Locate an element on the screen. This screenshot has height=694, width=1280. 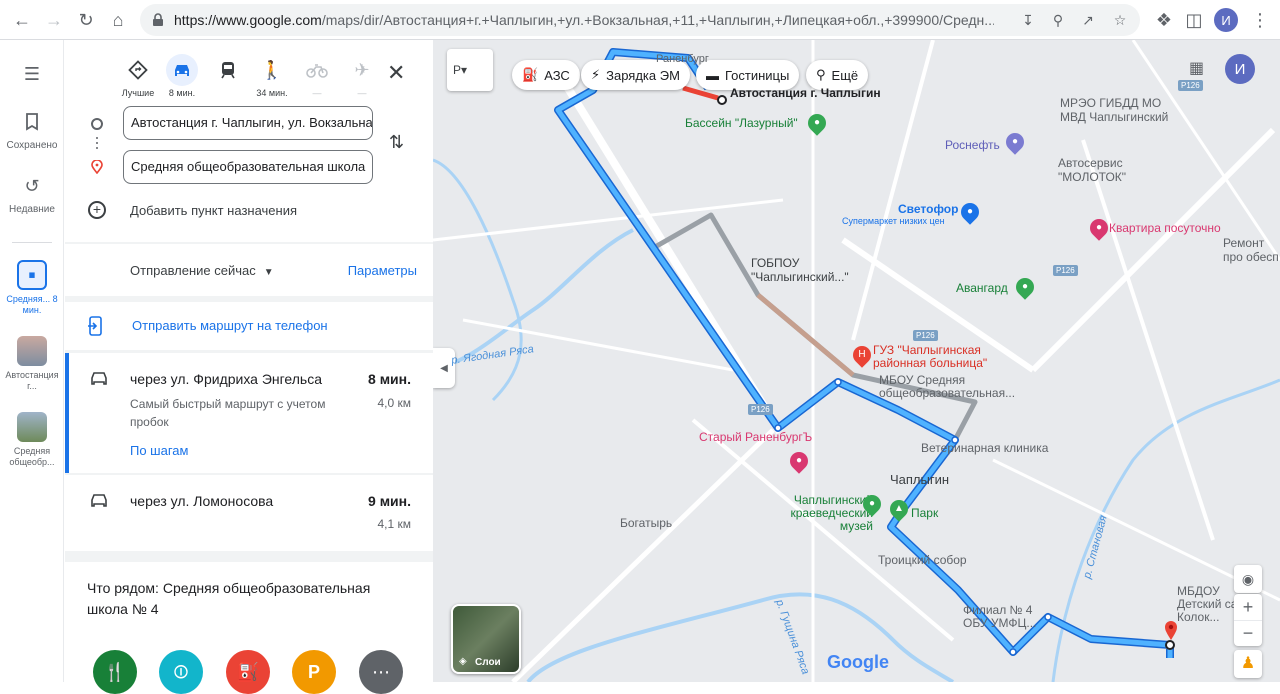
map-label-park: Парк is located at coordinates (924, 513).